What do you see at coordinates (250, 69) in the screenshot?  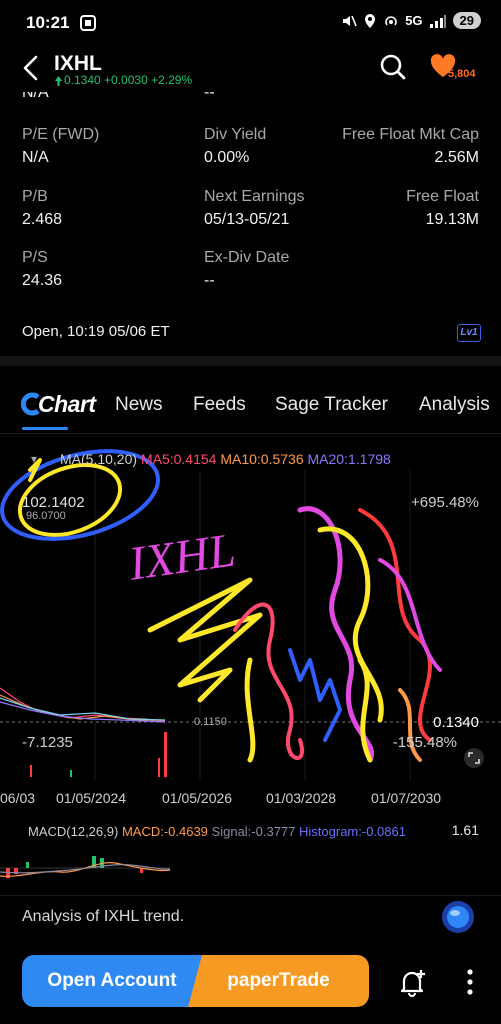 I see `stock-header: IXHL 0.1340 +0.0030 +2.29%` at bounding box center [250, 69].